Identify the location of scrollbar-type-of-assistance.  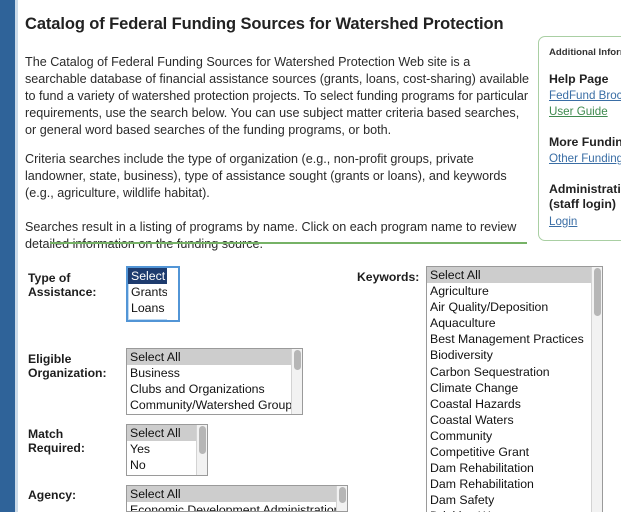
(172, 294).